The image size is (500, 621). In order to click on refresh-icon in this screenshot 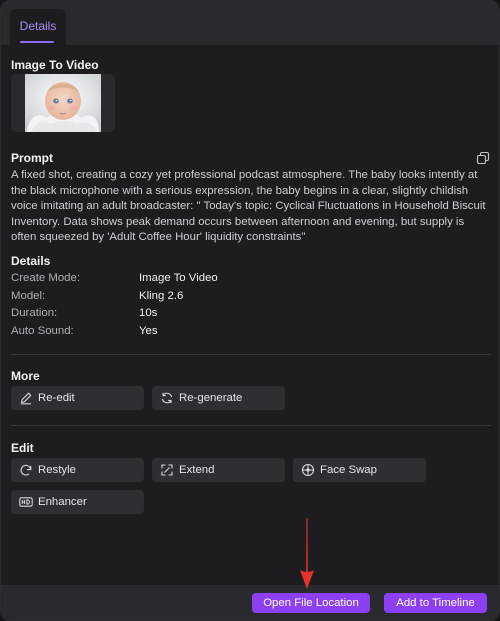, I will do `click(167, 398)`.